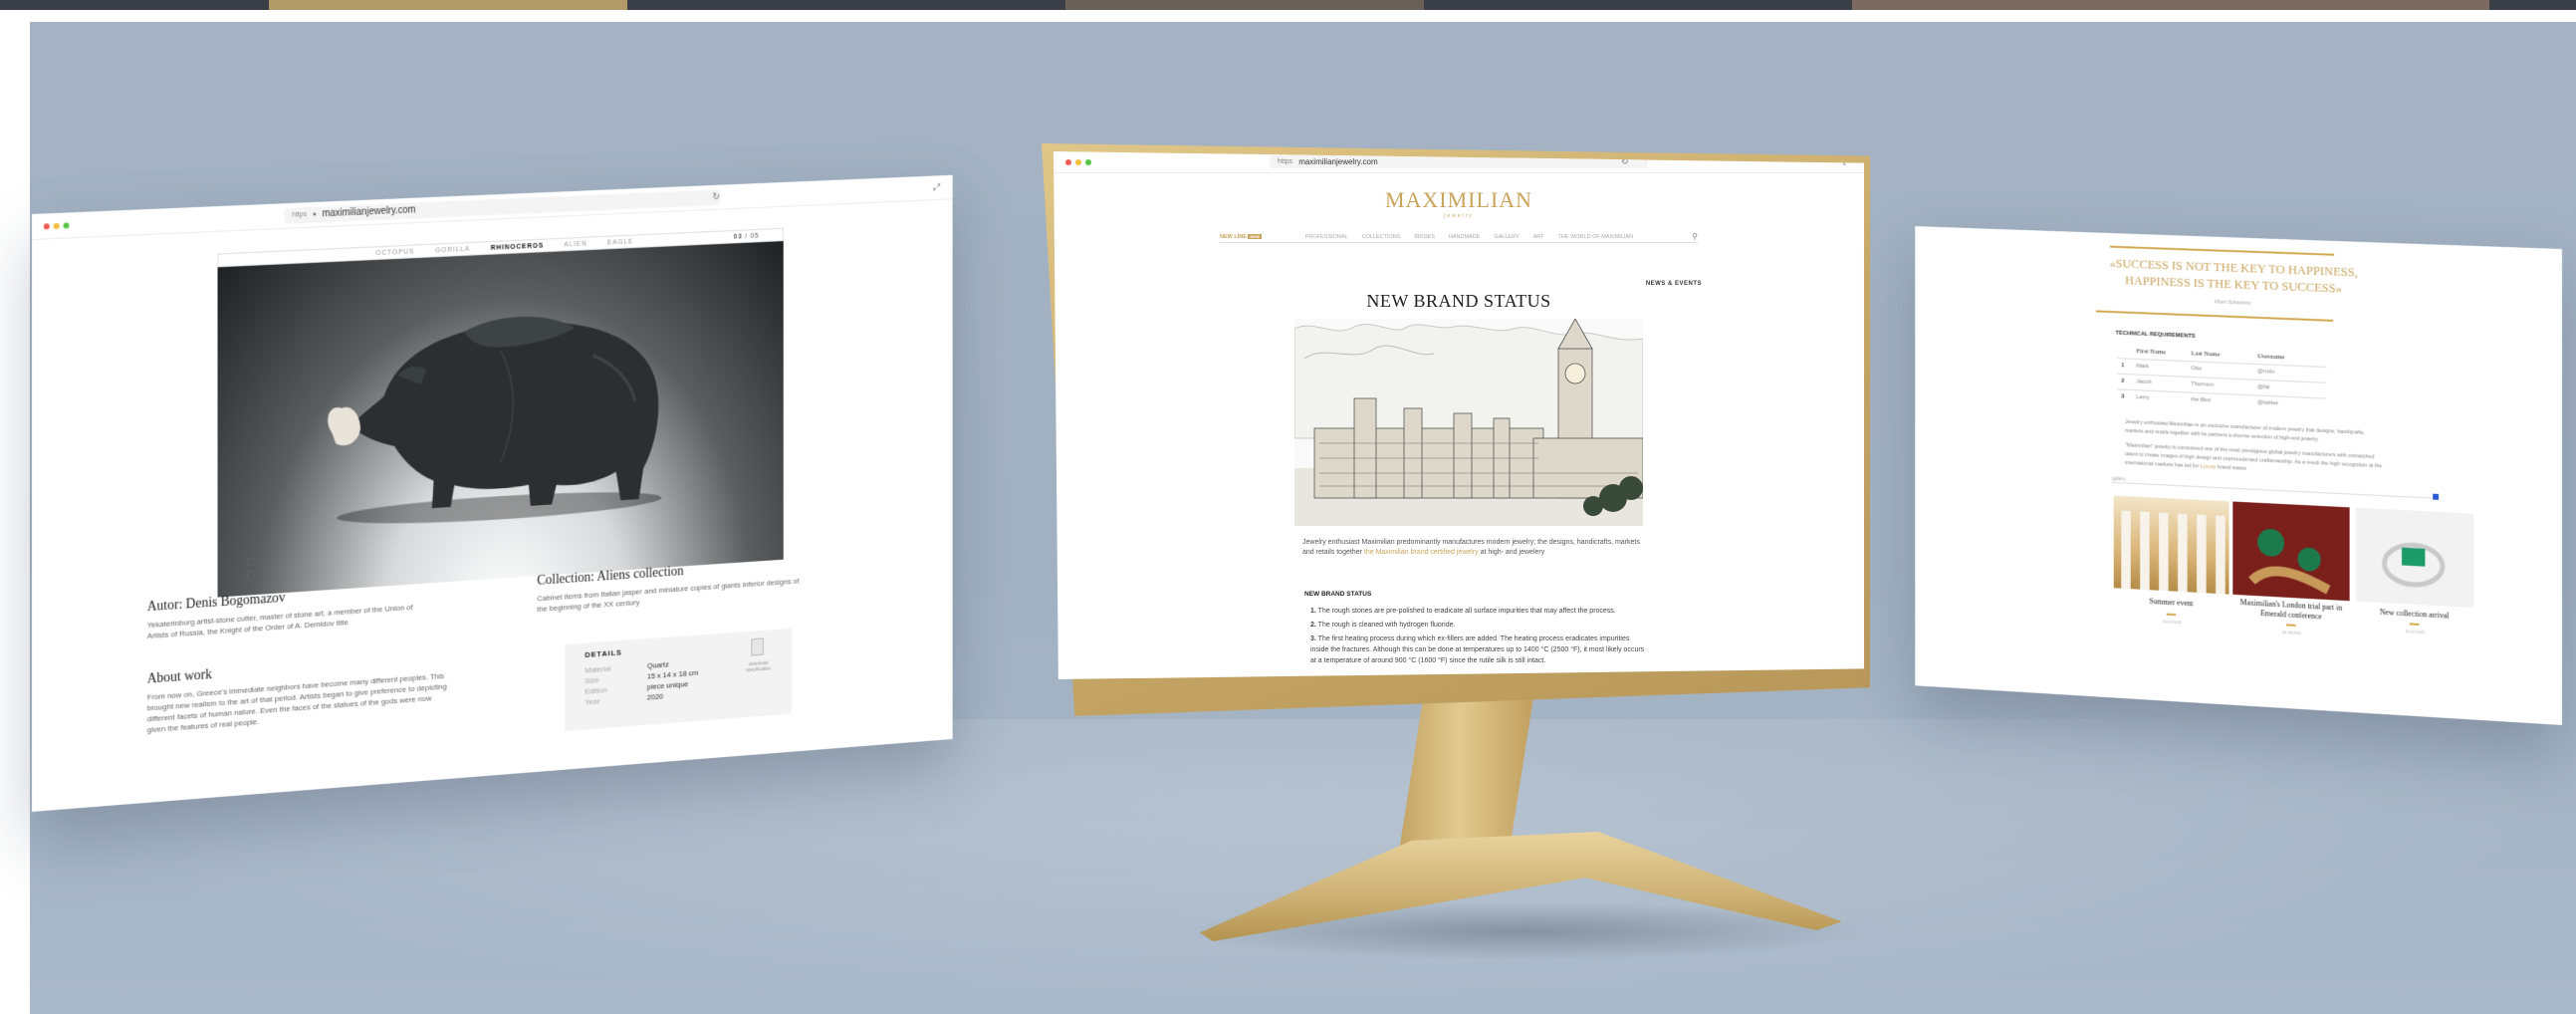 The height and width of the screenshot is (1014, 2576). I want to click on nav-item-collections: COLLECTIONS, so click(1381, 237).